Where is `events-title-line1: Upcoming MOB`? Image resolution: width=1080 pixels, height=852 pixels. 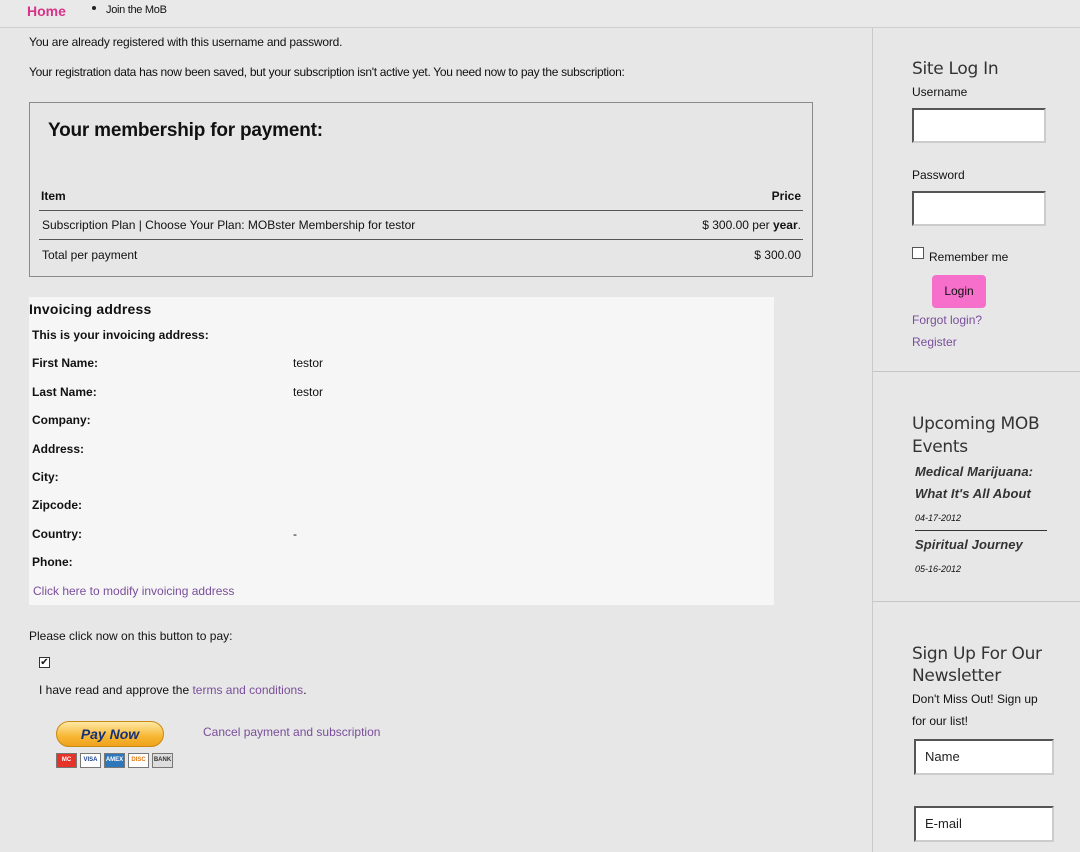 events-title-line1: Upcoming MOB is located at coordinates (976, 424).